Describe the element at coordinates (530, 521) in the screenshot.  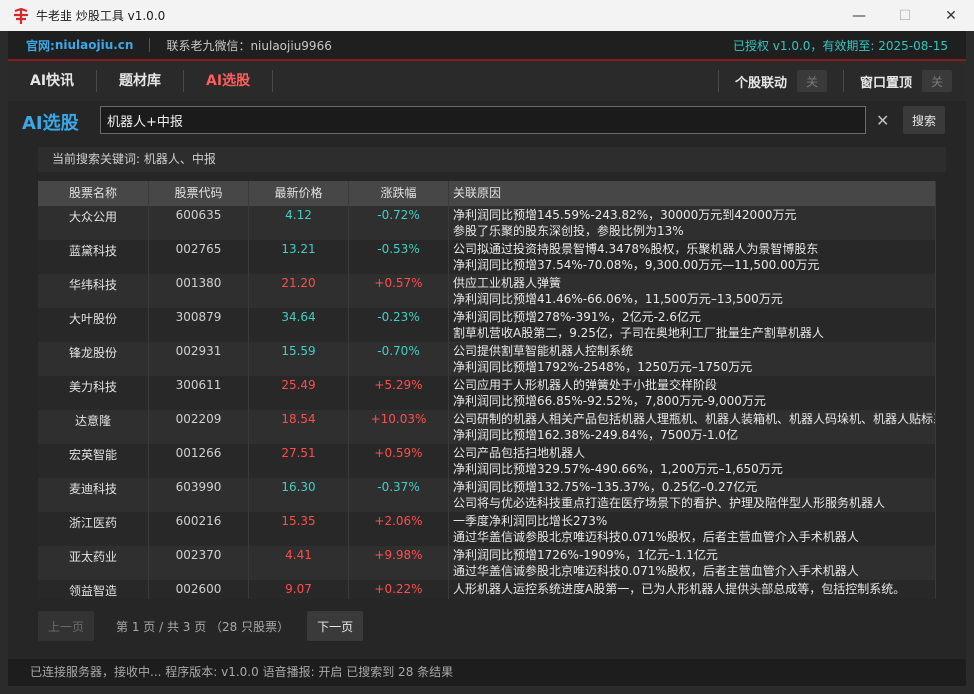
I see `reason-line: 一季度净利润同比增长273%` at that location.